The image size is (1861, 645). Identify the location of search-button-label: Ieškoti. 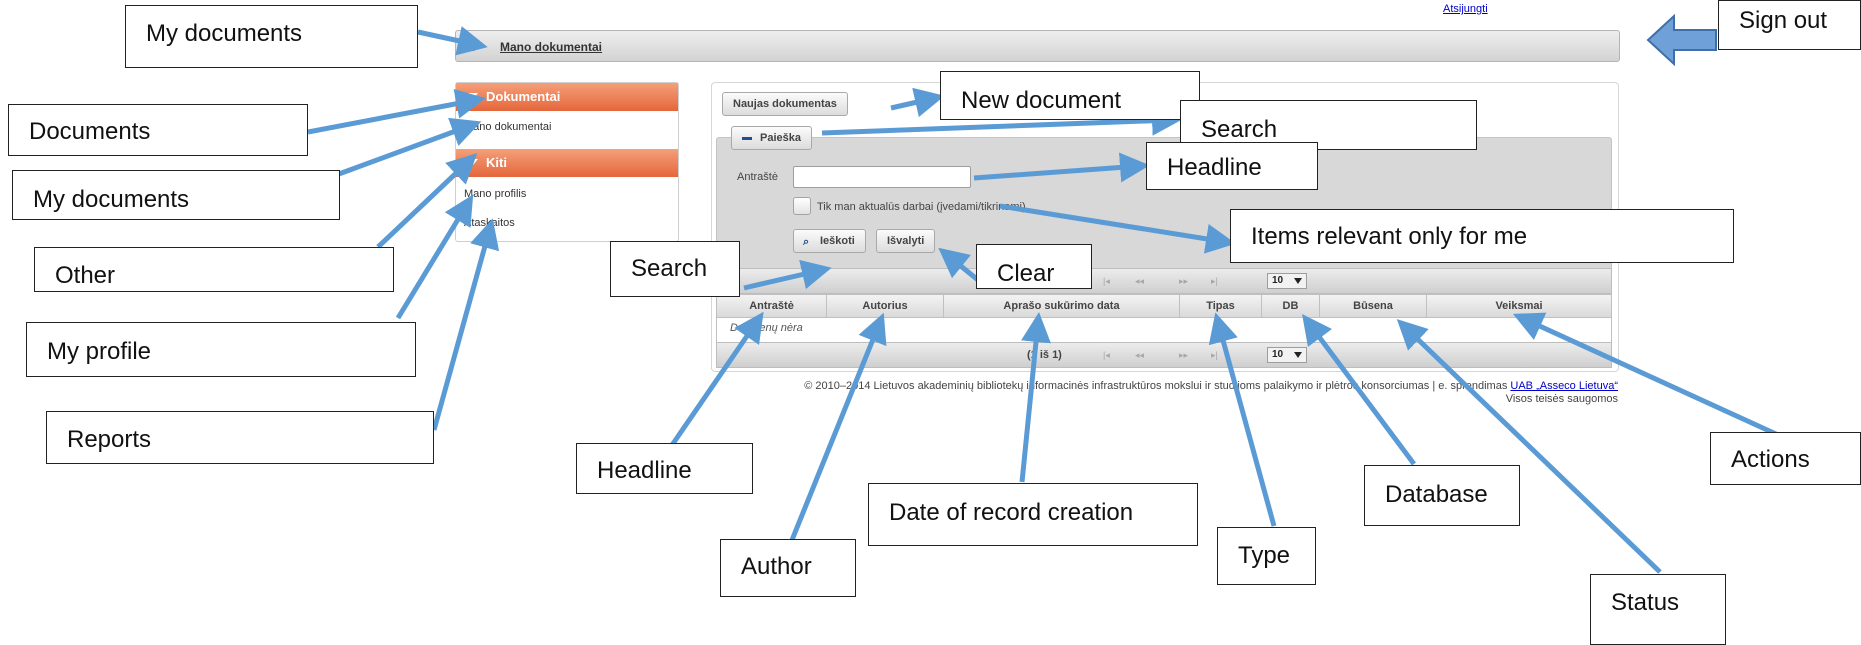
(837, 241).